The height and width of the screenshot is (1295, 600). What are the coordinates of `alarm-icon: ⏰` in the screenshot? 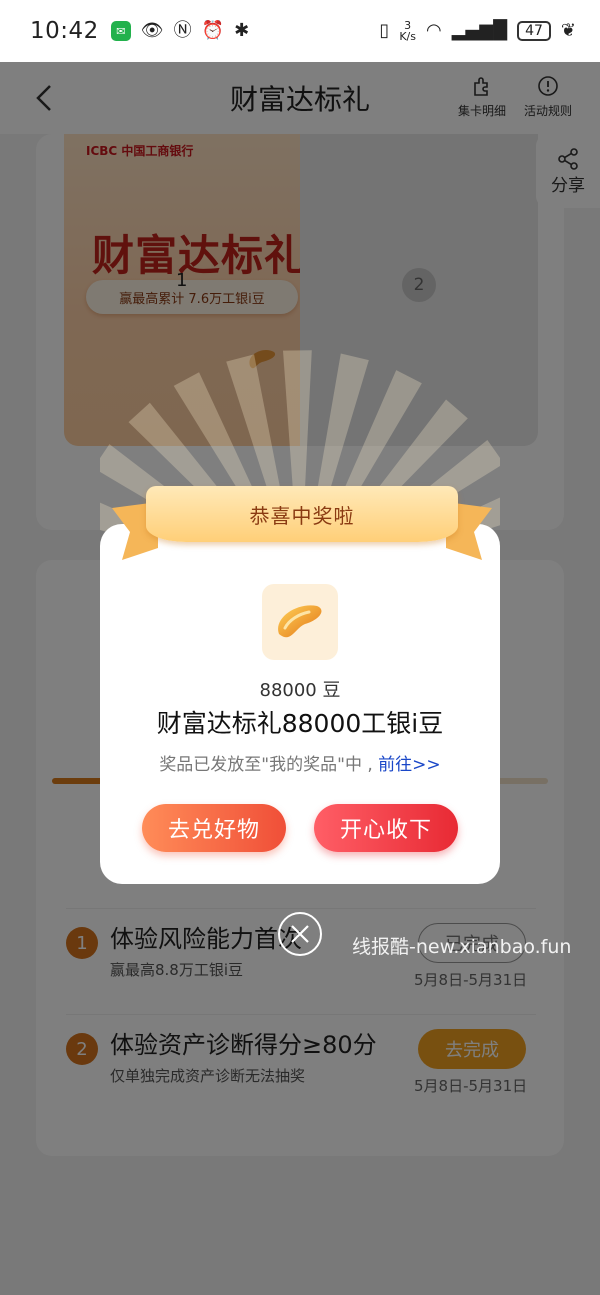 It's located at (213, 30).